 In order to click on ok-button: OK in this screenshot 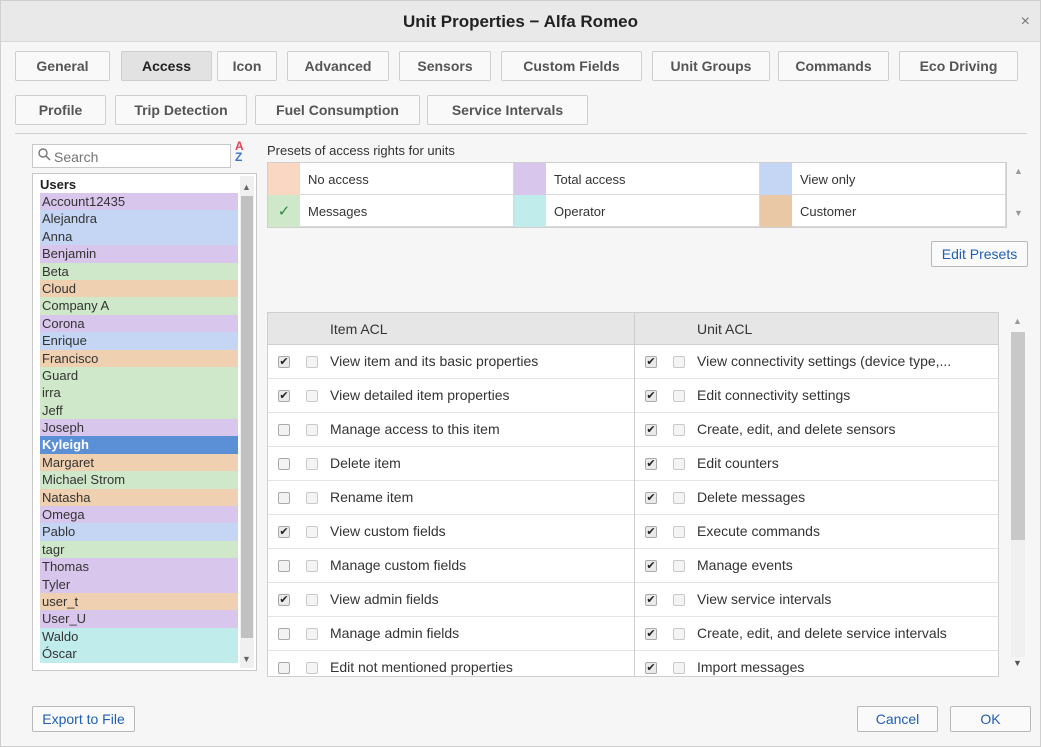, I will do `click(990, 719)`.